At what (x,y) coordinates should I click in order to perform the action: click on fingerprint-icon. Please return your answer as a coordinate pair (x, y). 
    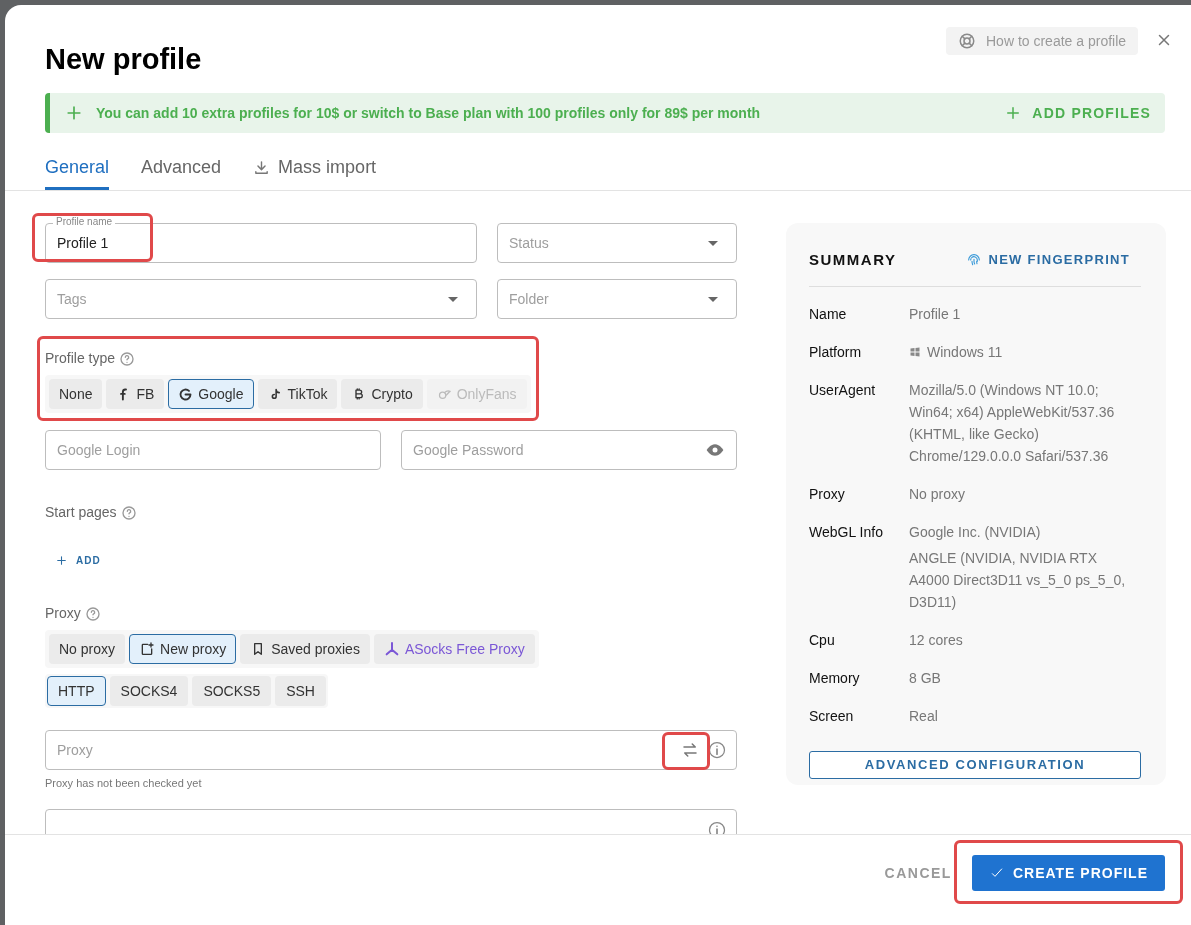
    Looking at the image, I should click on (974, 260).